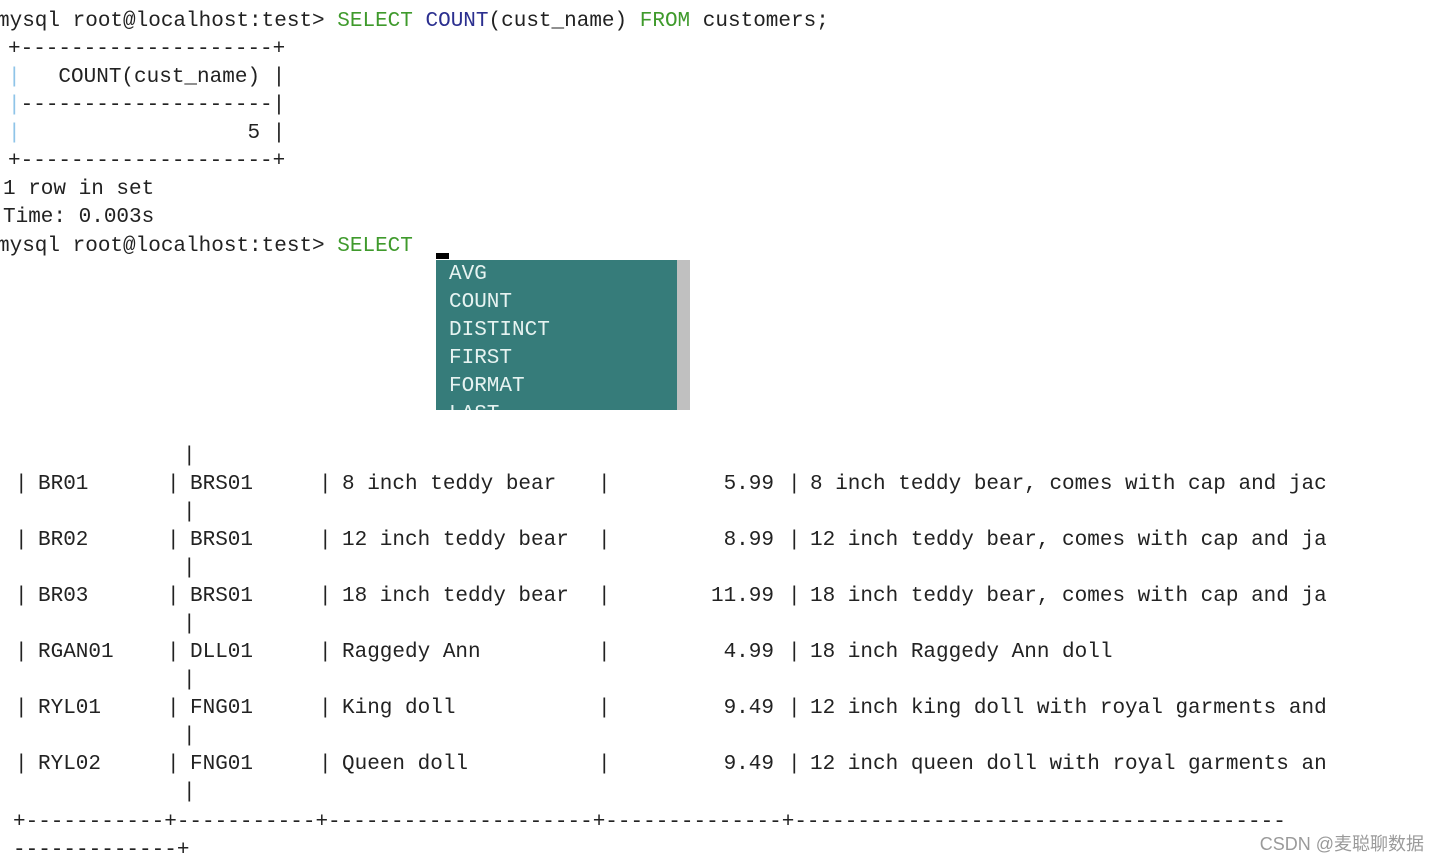 Image resolution: width=1440 pixels, height=865 pixels. What do you see at coordinates (683, 335) in the screenshot?
I see `autocomplete-scrollbar` at bounding box center [683, 335].